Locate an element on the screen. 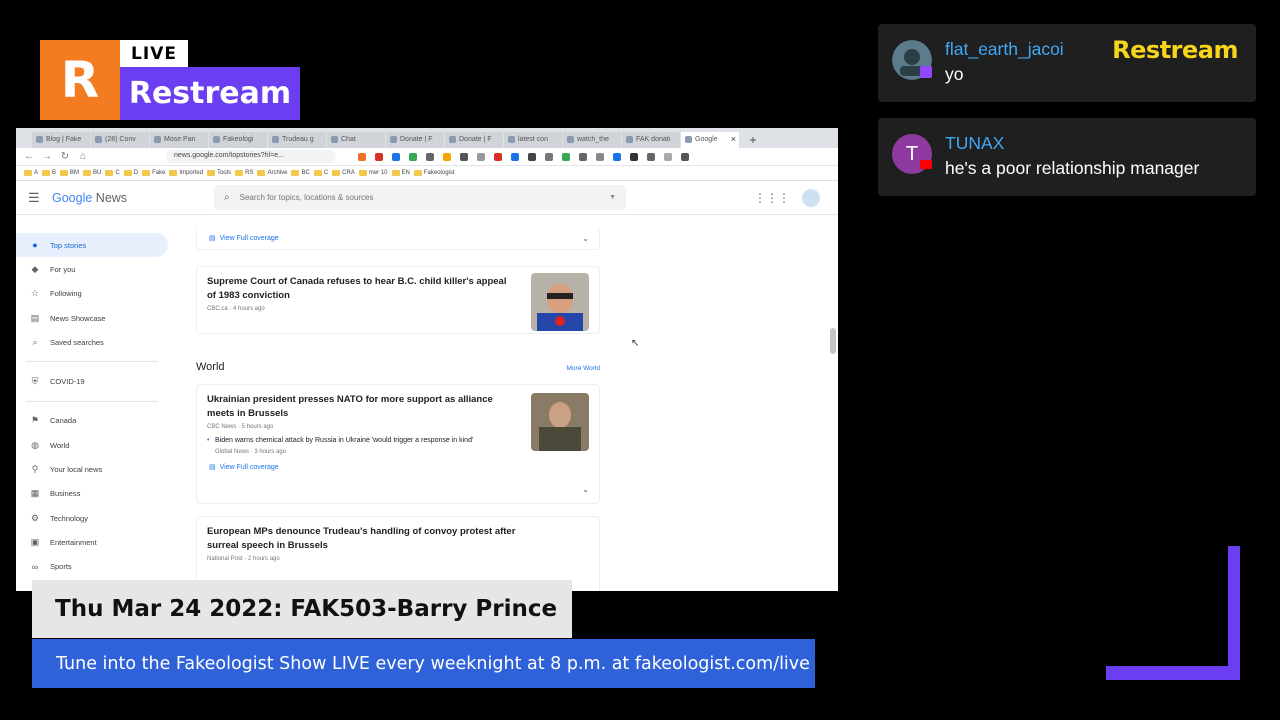 The image size is (1280, 720). bookmark-link: C is located at coordinates (321, 173).